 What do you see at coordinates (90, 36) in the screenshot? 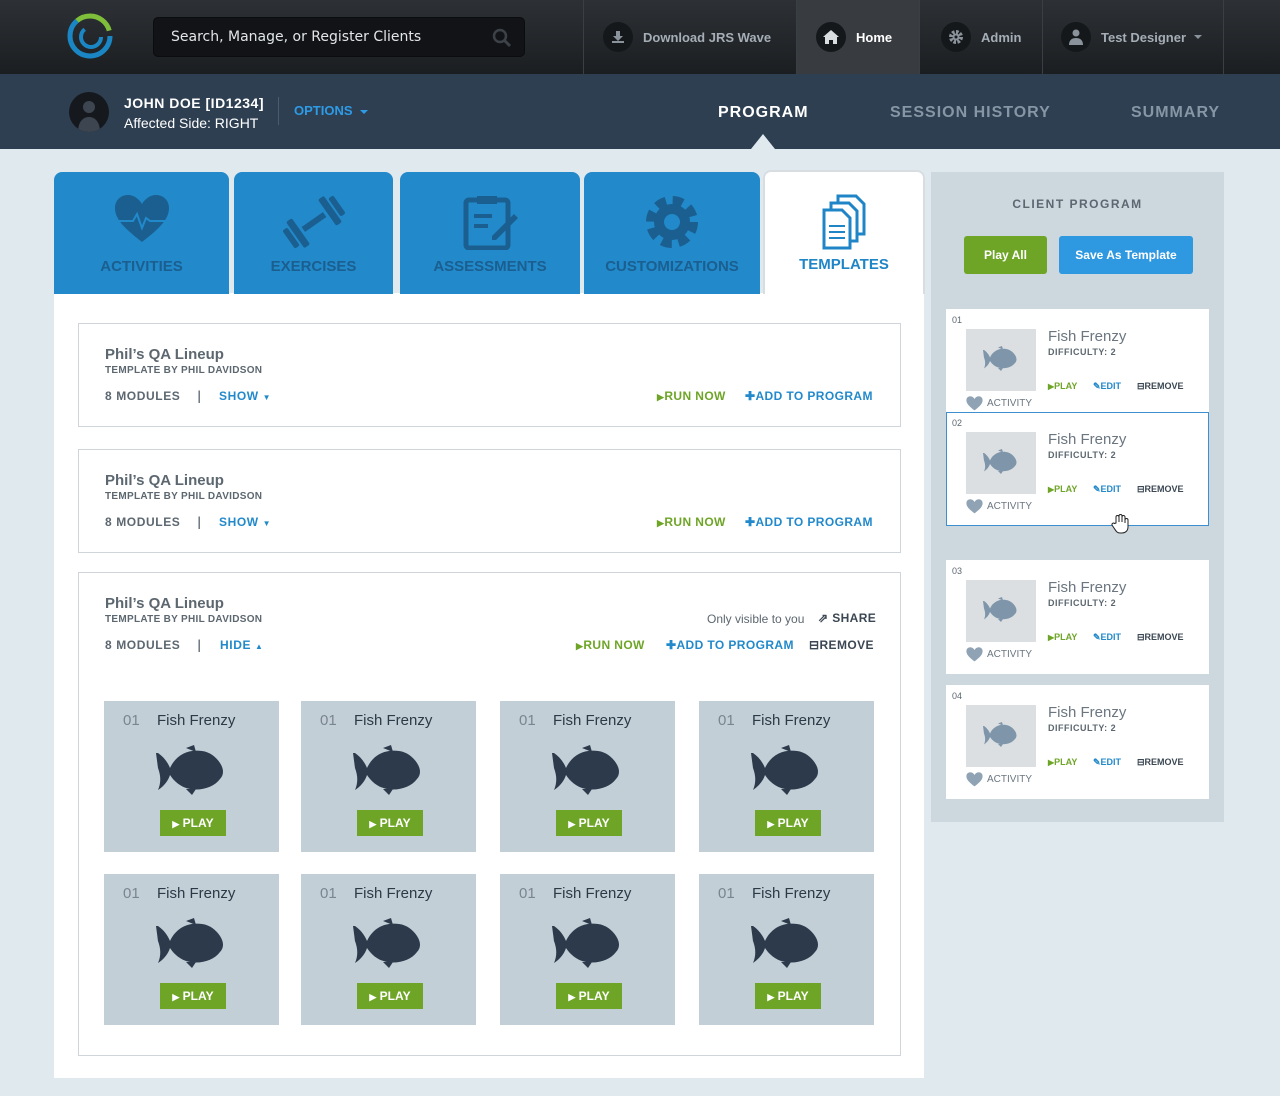
I see `app-logo` at bounding box center [90, 36].